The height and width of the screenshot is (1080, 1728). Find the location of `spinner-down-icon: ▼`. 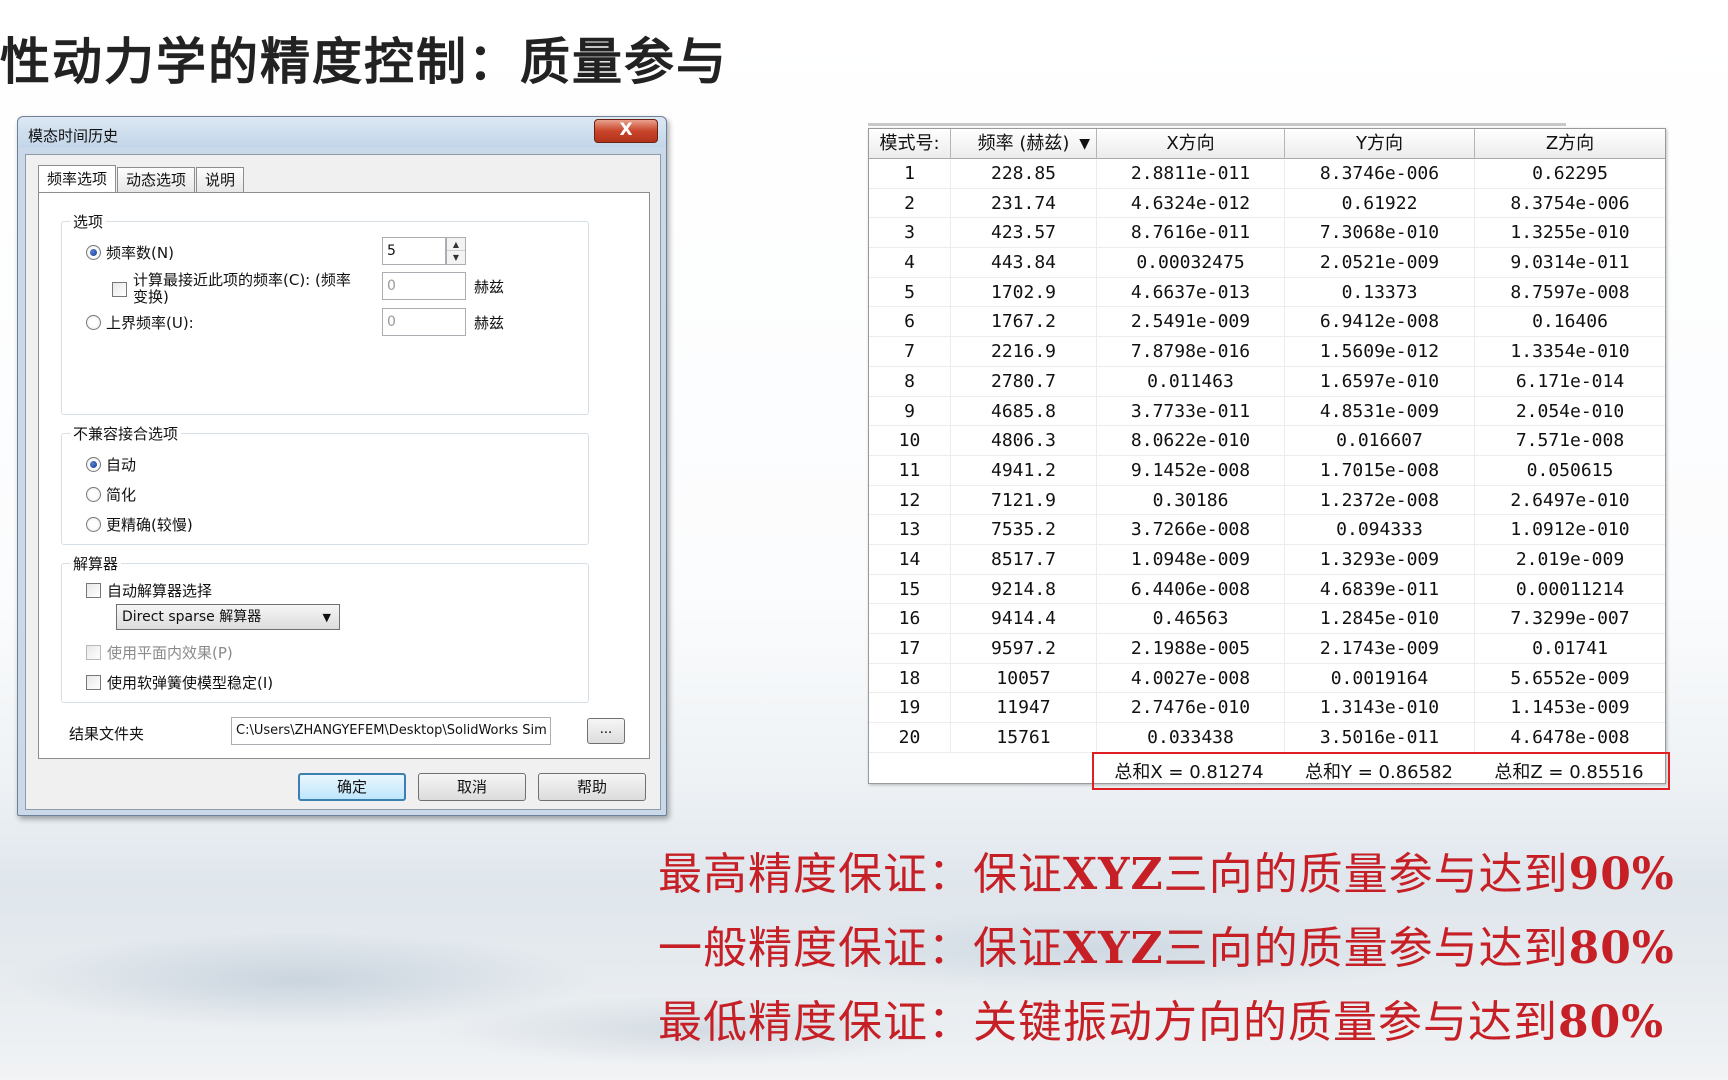

spinner-down-icon: ▼ is located at coordinates (456, 257).